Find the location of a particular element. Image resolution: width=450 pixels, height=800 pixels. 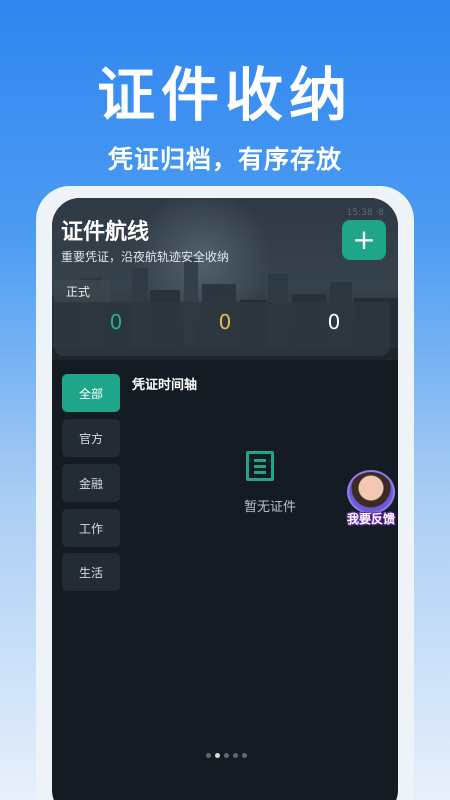

environment-tag: 正式 is located at coordinates (82, 291).